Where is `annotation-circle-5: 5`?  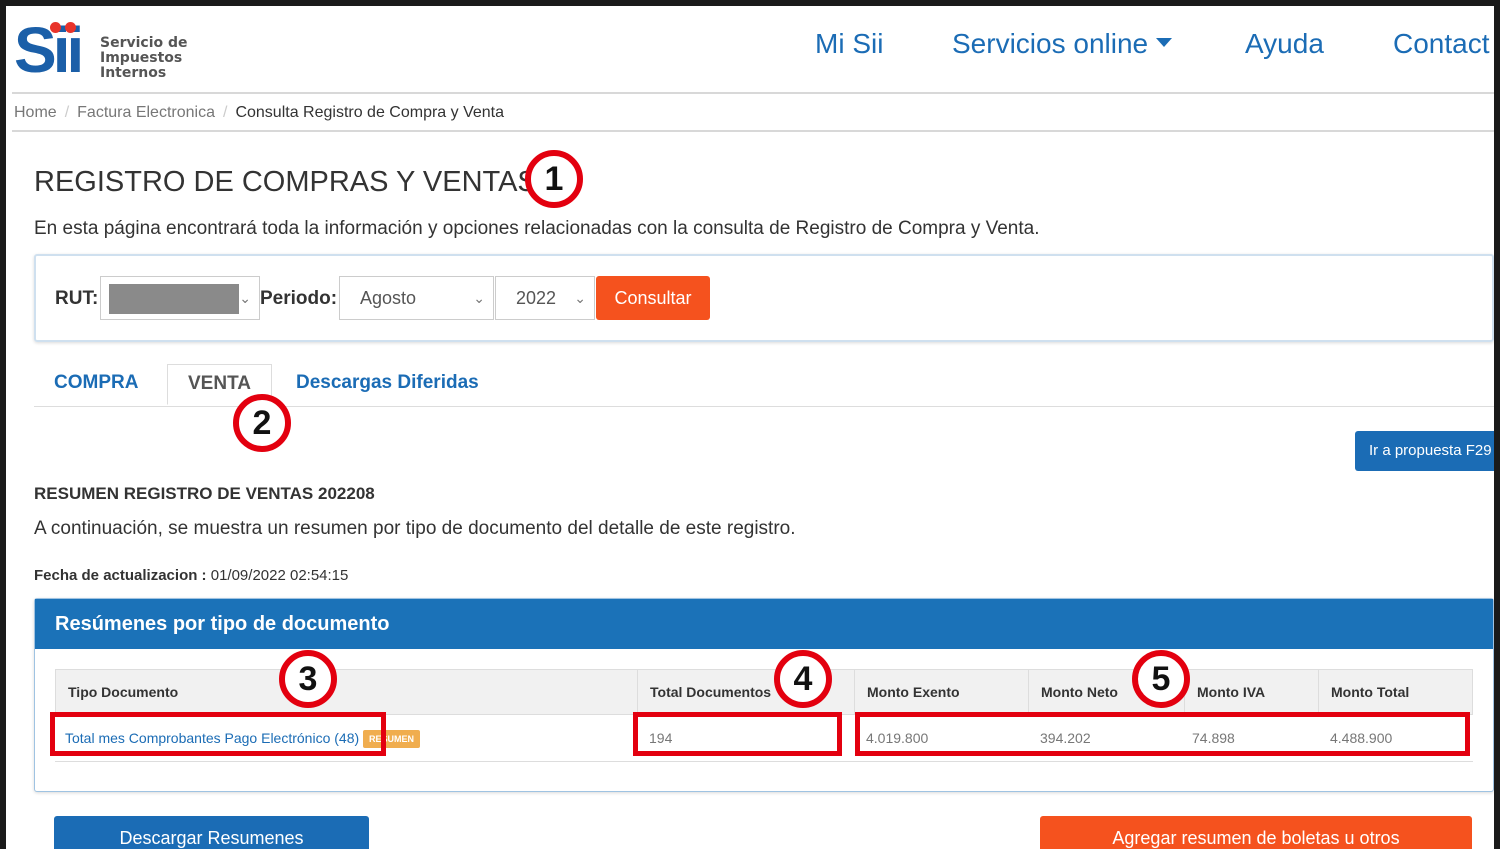
annotation-circle-5: 5 is located at coordinates (1161, 679).